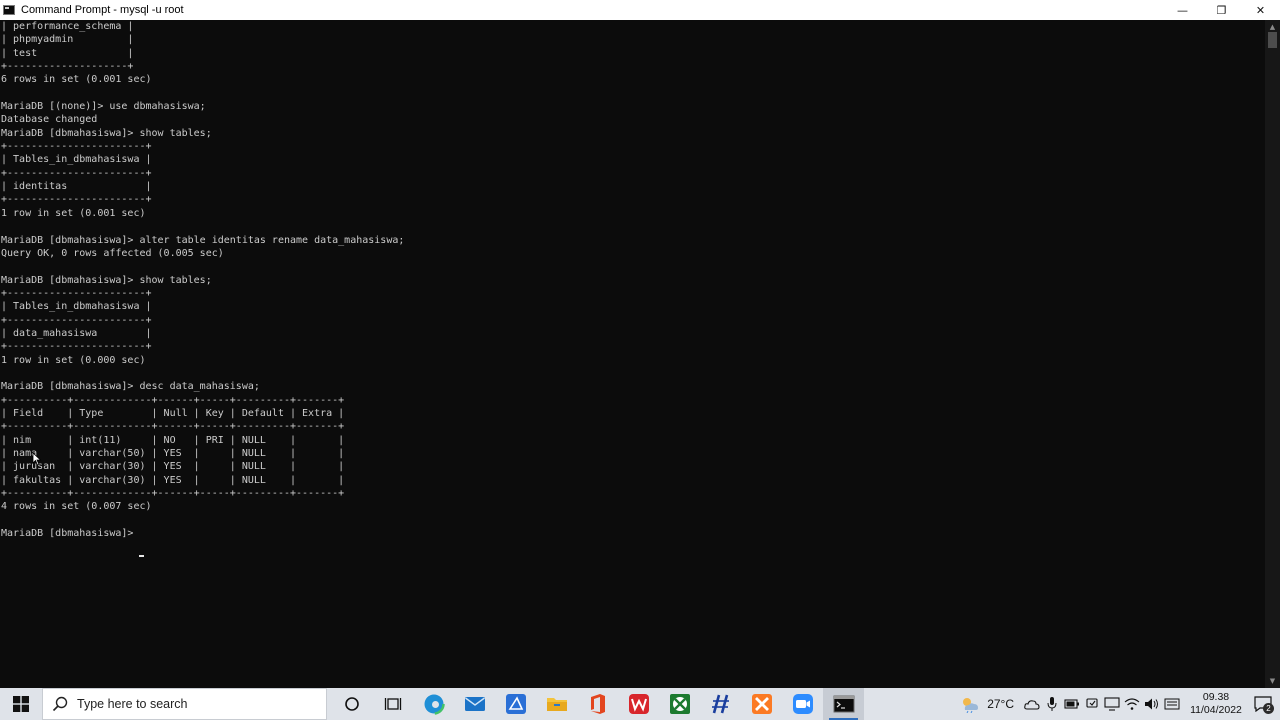  Describe the element at coordinates (1092, 704) in the screenshot. I see `usb-device-icon` at that location.